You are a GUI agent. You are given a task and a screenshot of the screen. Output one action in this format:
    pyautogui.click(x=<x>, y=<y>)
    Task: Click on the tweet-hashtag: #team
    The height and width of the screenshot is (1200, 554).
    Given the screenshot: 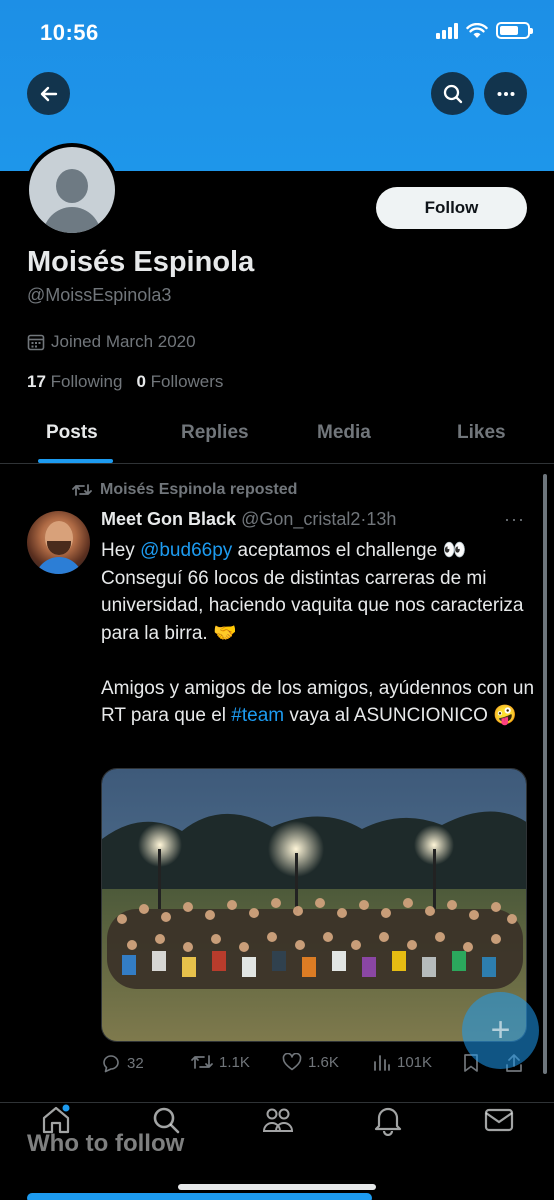 What is the action you would take?
    pyautogui.click(x=257, y=715)
    